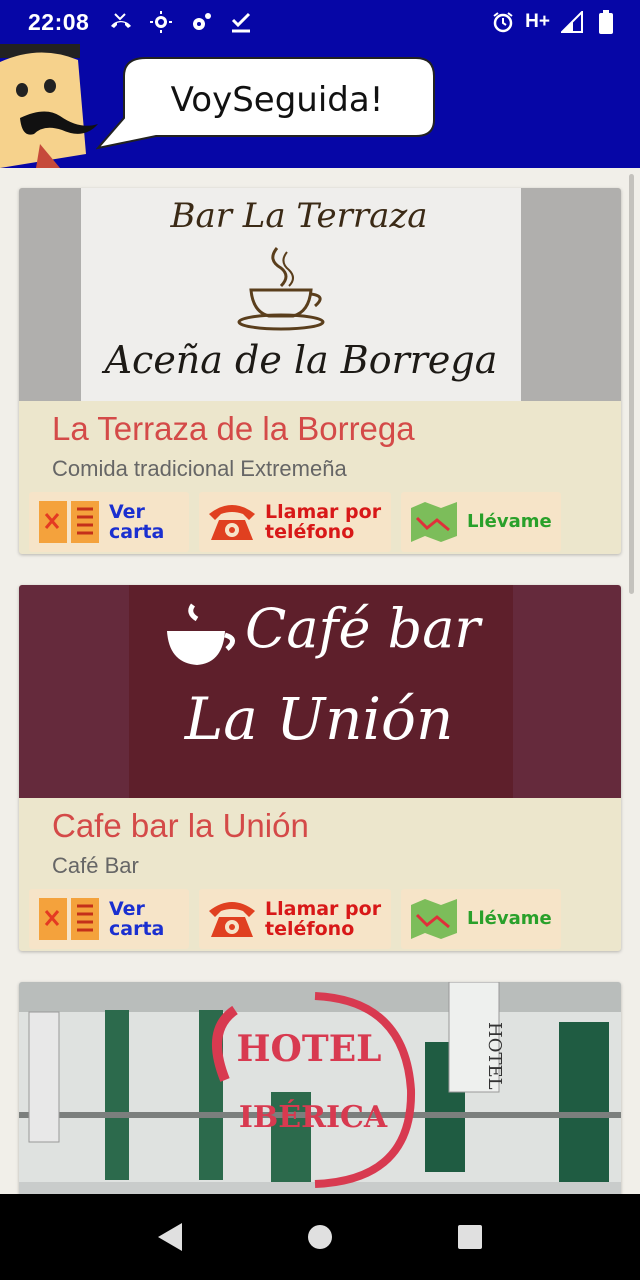 This screenshot has width=640, height=1280. I want to click on hotel-sign: HOTEL, so click(494, 1056).